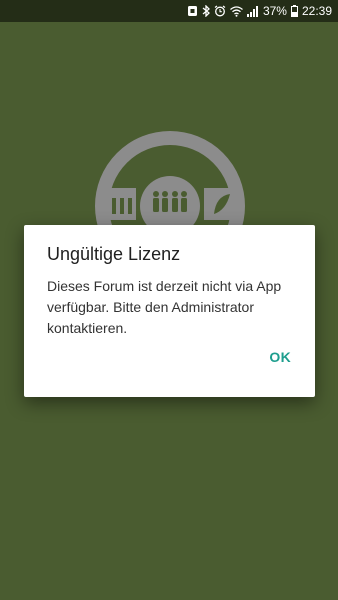  I want to click on dialog-title: Ungültige Lizenz, so click(114, 254).